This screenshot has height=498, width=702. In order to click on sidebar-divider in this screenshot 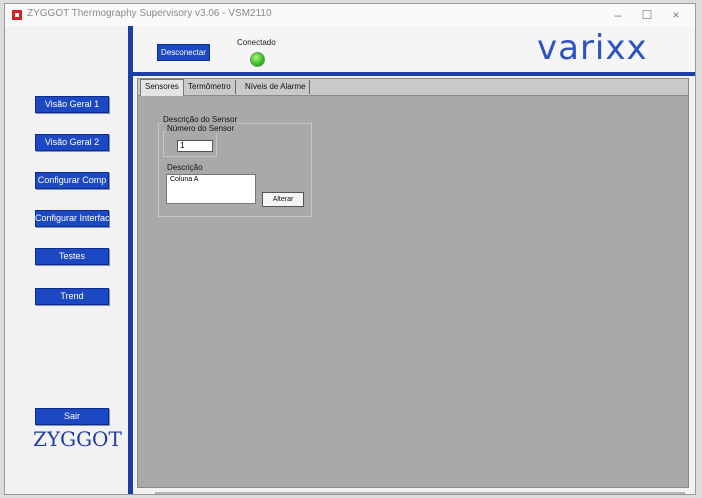, I will do `click(130, 260)`.